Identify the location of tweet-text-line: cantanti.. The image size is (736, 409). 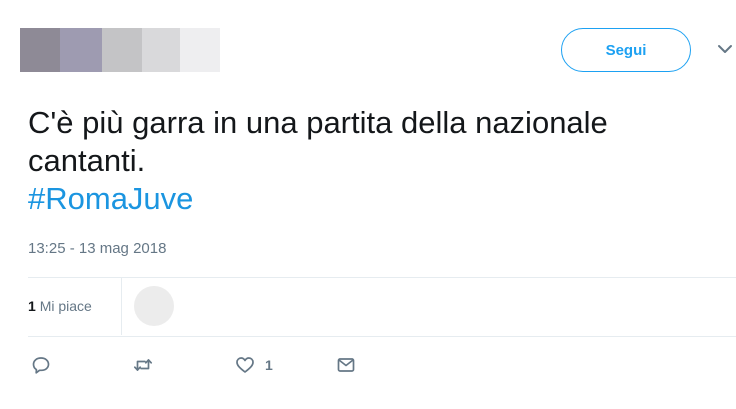
(87, 160).